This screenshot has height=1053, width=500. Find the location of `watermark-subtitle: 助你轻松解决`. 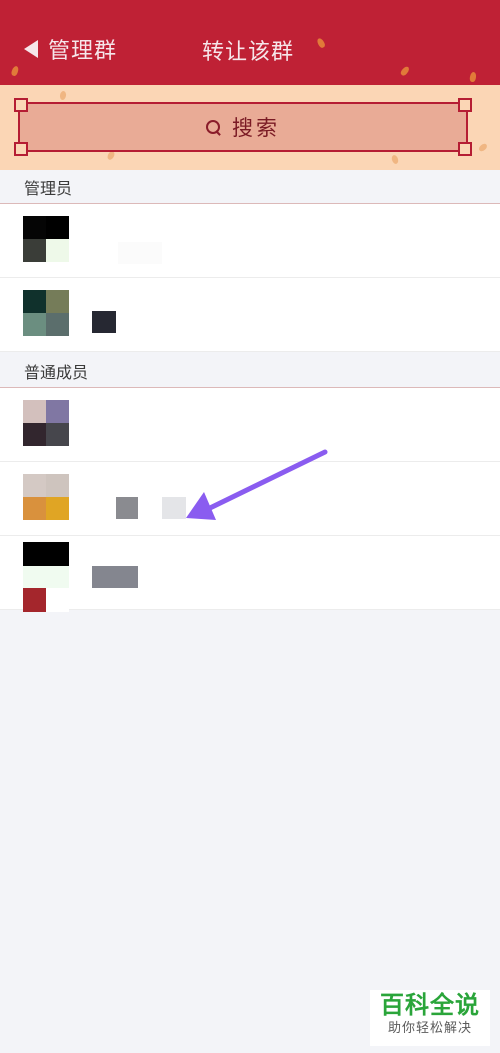

watermark-subtitle: 助你轻松解决 is located at coordinates (429, 1028).